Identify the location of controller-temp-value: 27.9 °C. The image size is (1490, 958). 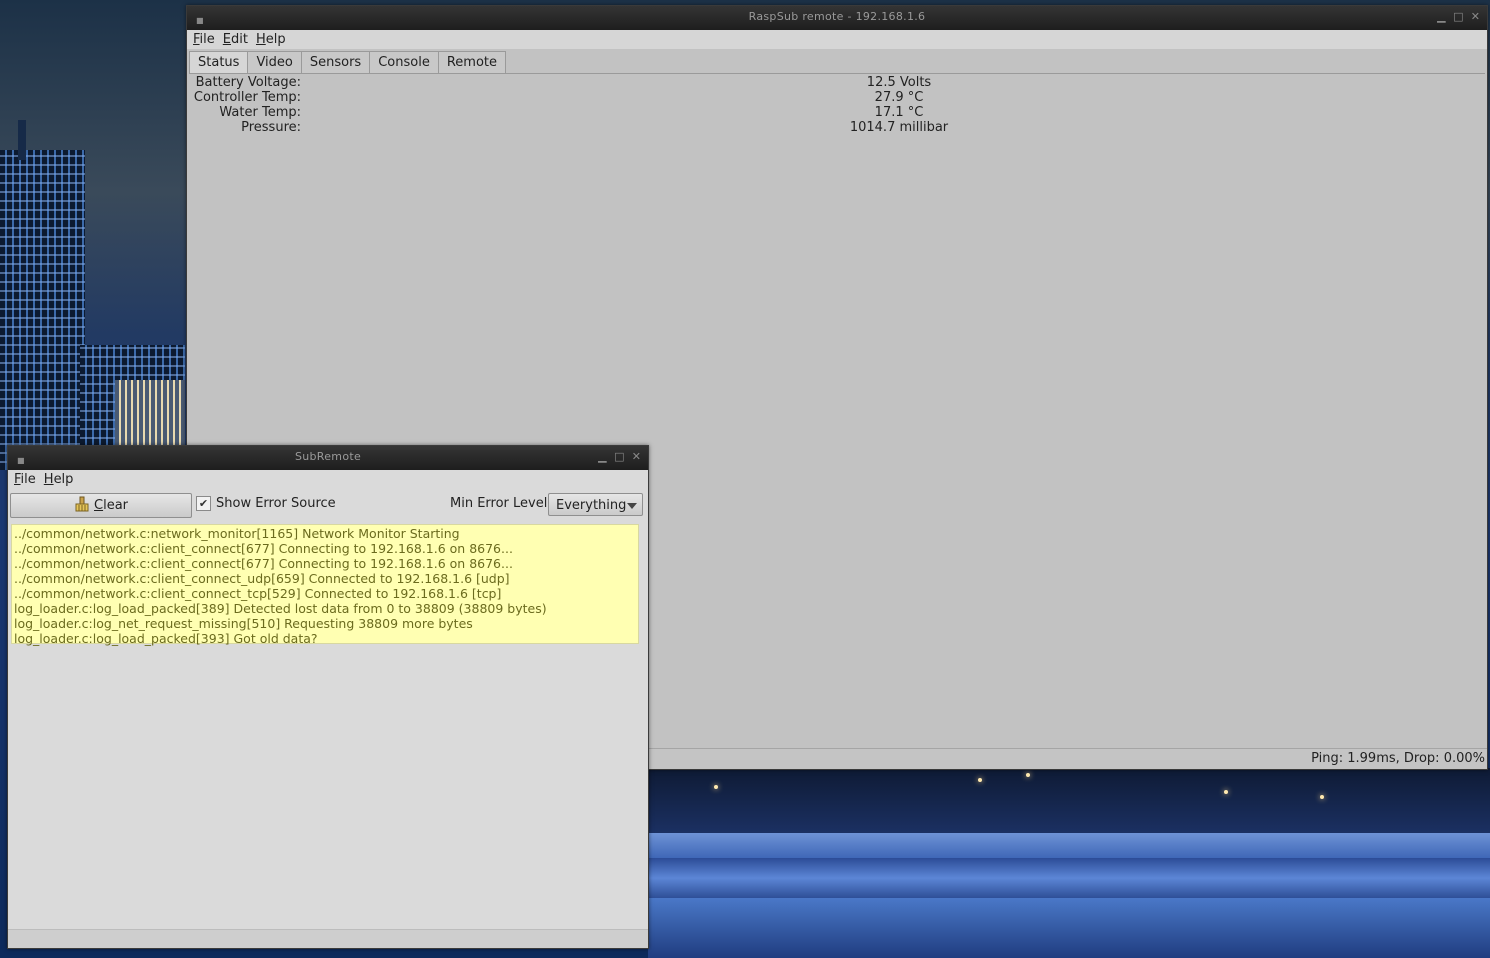
(899, 97).